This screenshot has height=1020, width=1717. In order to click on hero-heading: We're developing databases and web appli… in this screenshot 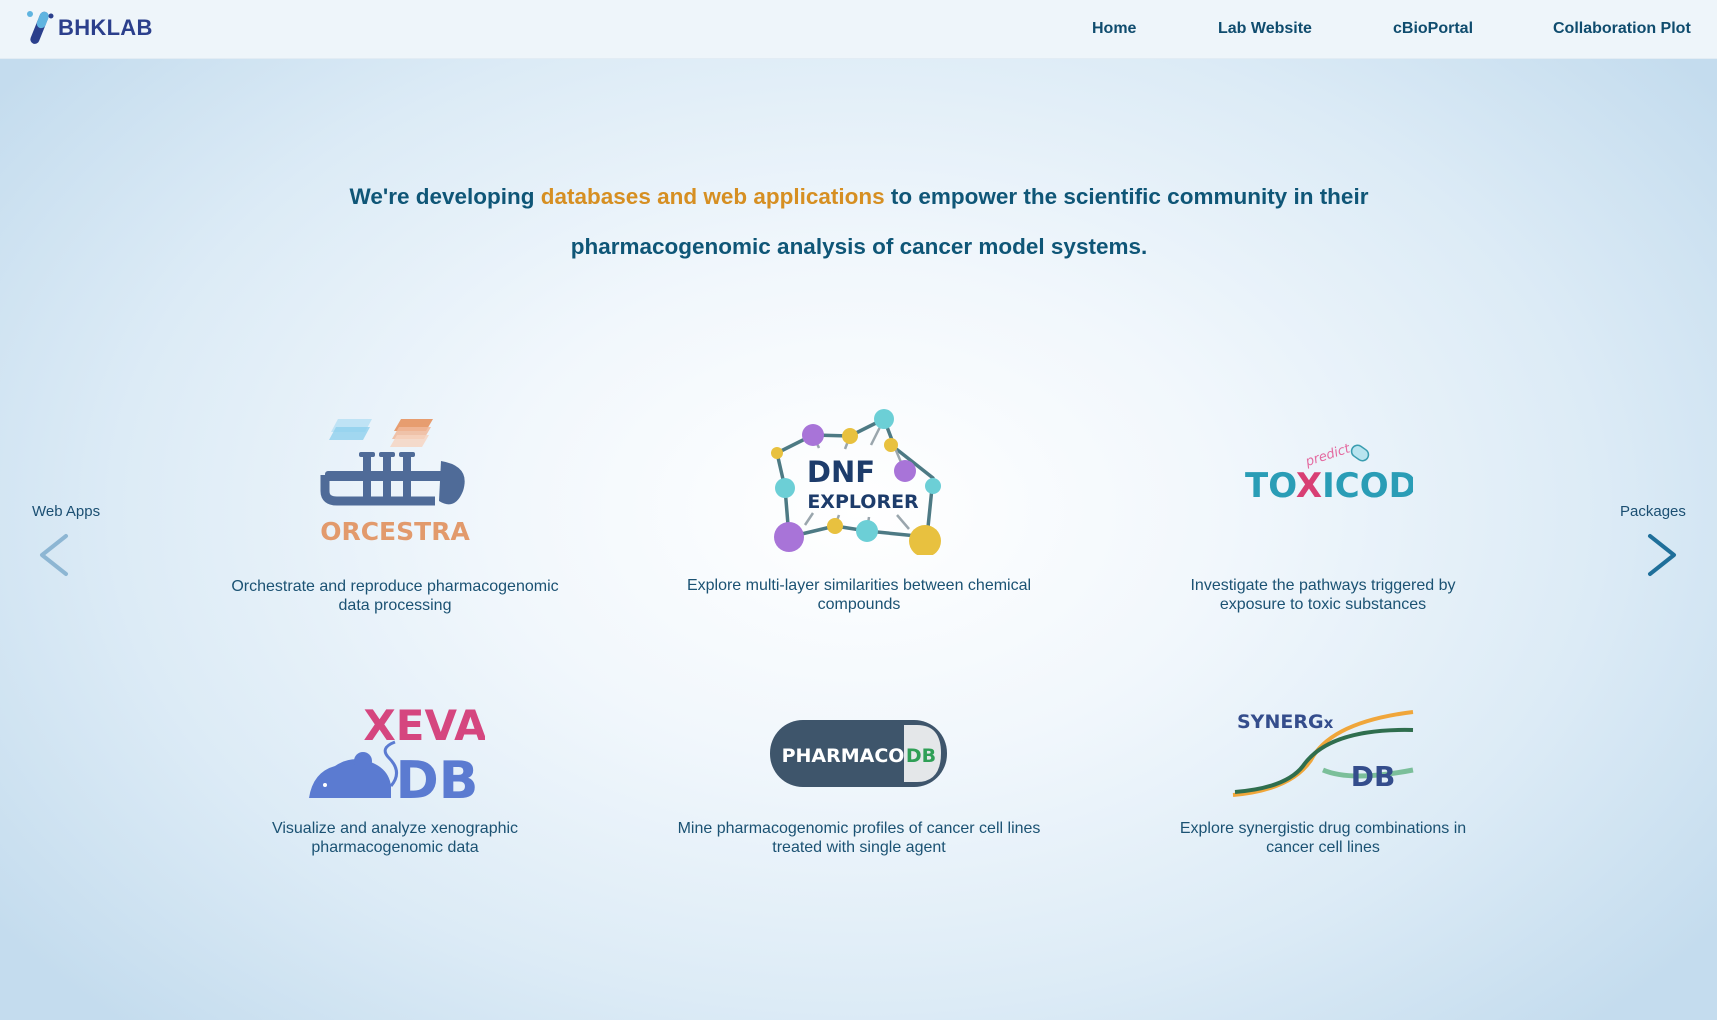, I will do `click(859, 222)`.